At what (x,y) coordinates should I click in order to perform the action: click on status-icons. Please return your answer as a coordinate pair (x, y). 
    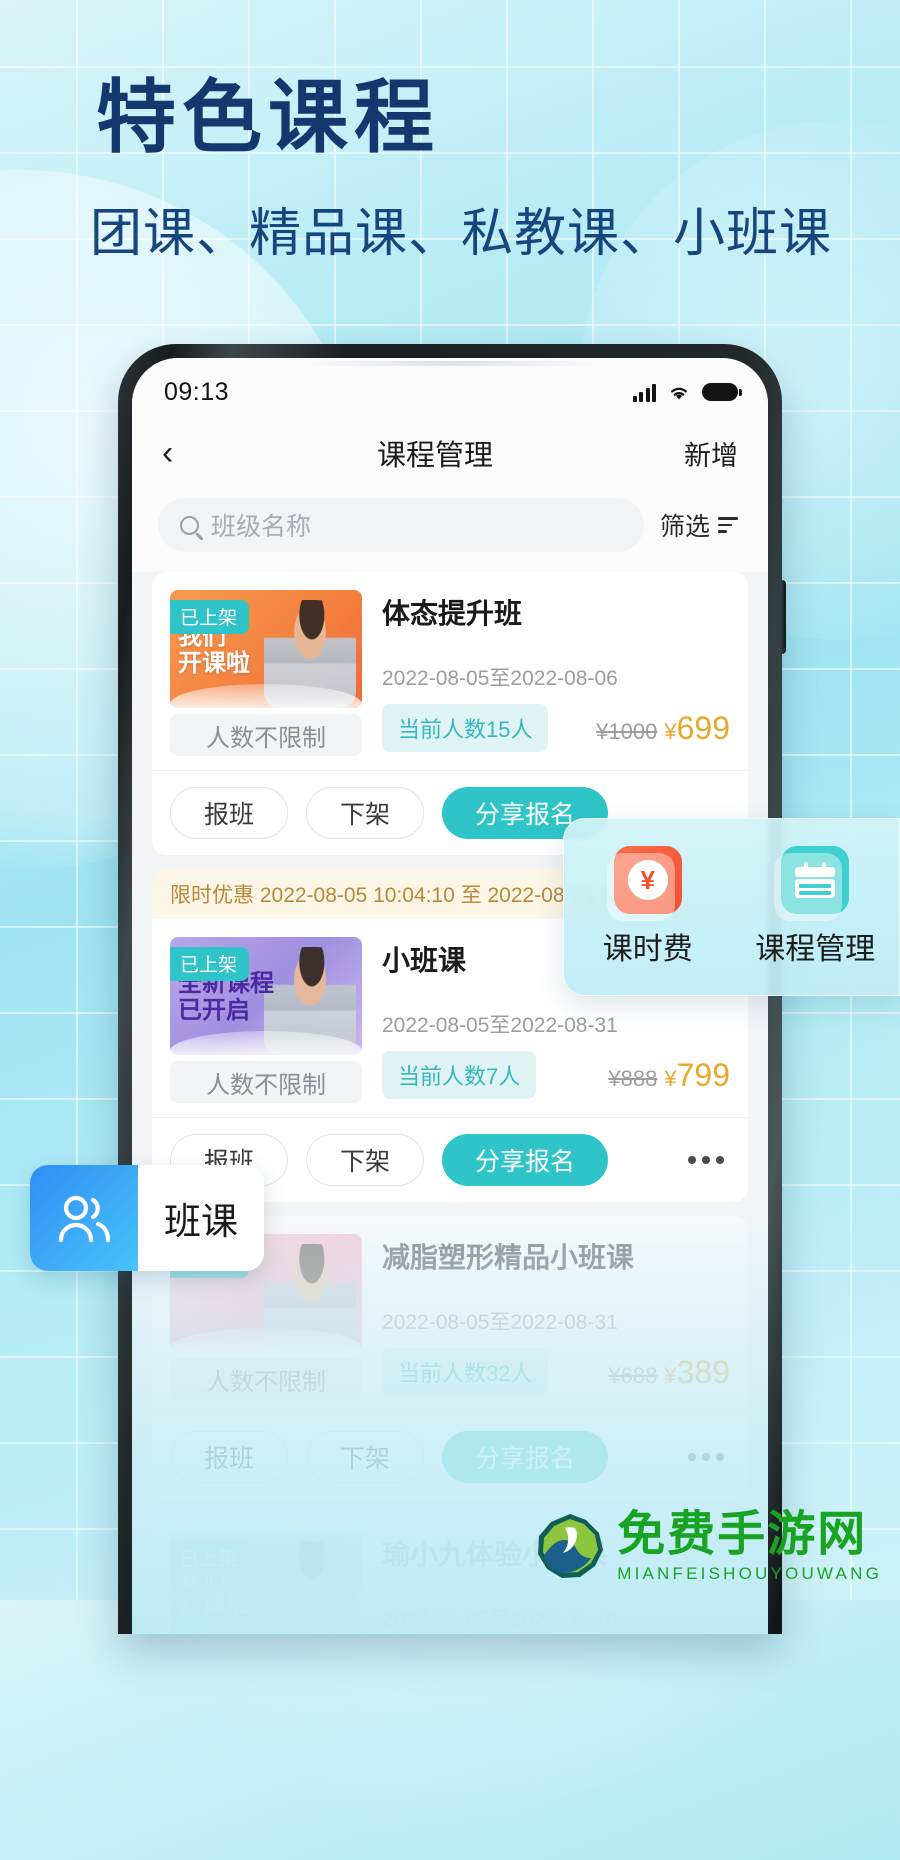
    Looking at the image, I should click on (687, 392).